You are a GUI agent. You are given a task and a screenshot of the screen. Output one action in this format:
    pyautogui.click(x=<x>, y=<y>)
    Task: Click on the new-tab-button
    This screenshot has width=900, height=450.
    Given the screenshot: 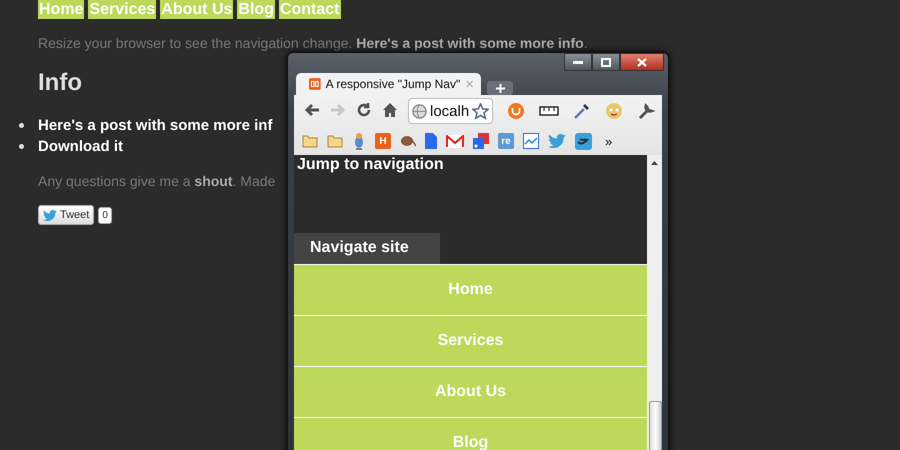 What is the action you would take?
    pyautogui.click(x=500, y=88)
    